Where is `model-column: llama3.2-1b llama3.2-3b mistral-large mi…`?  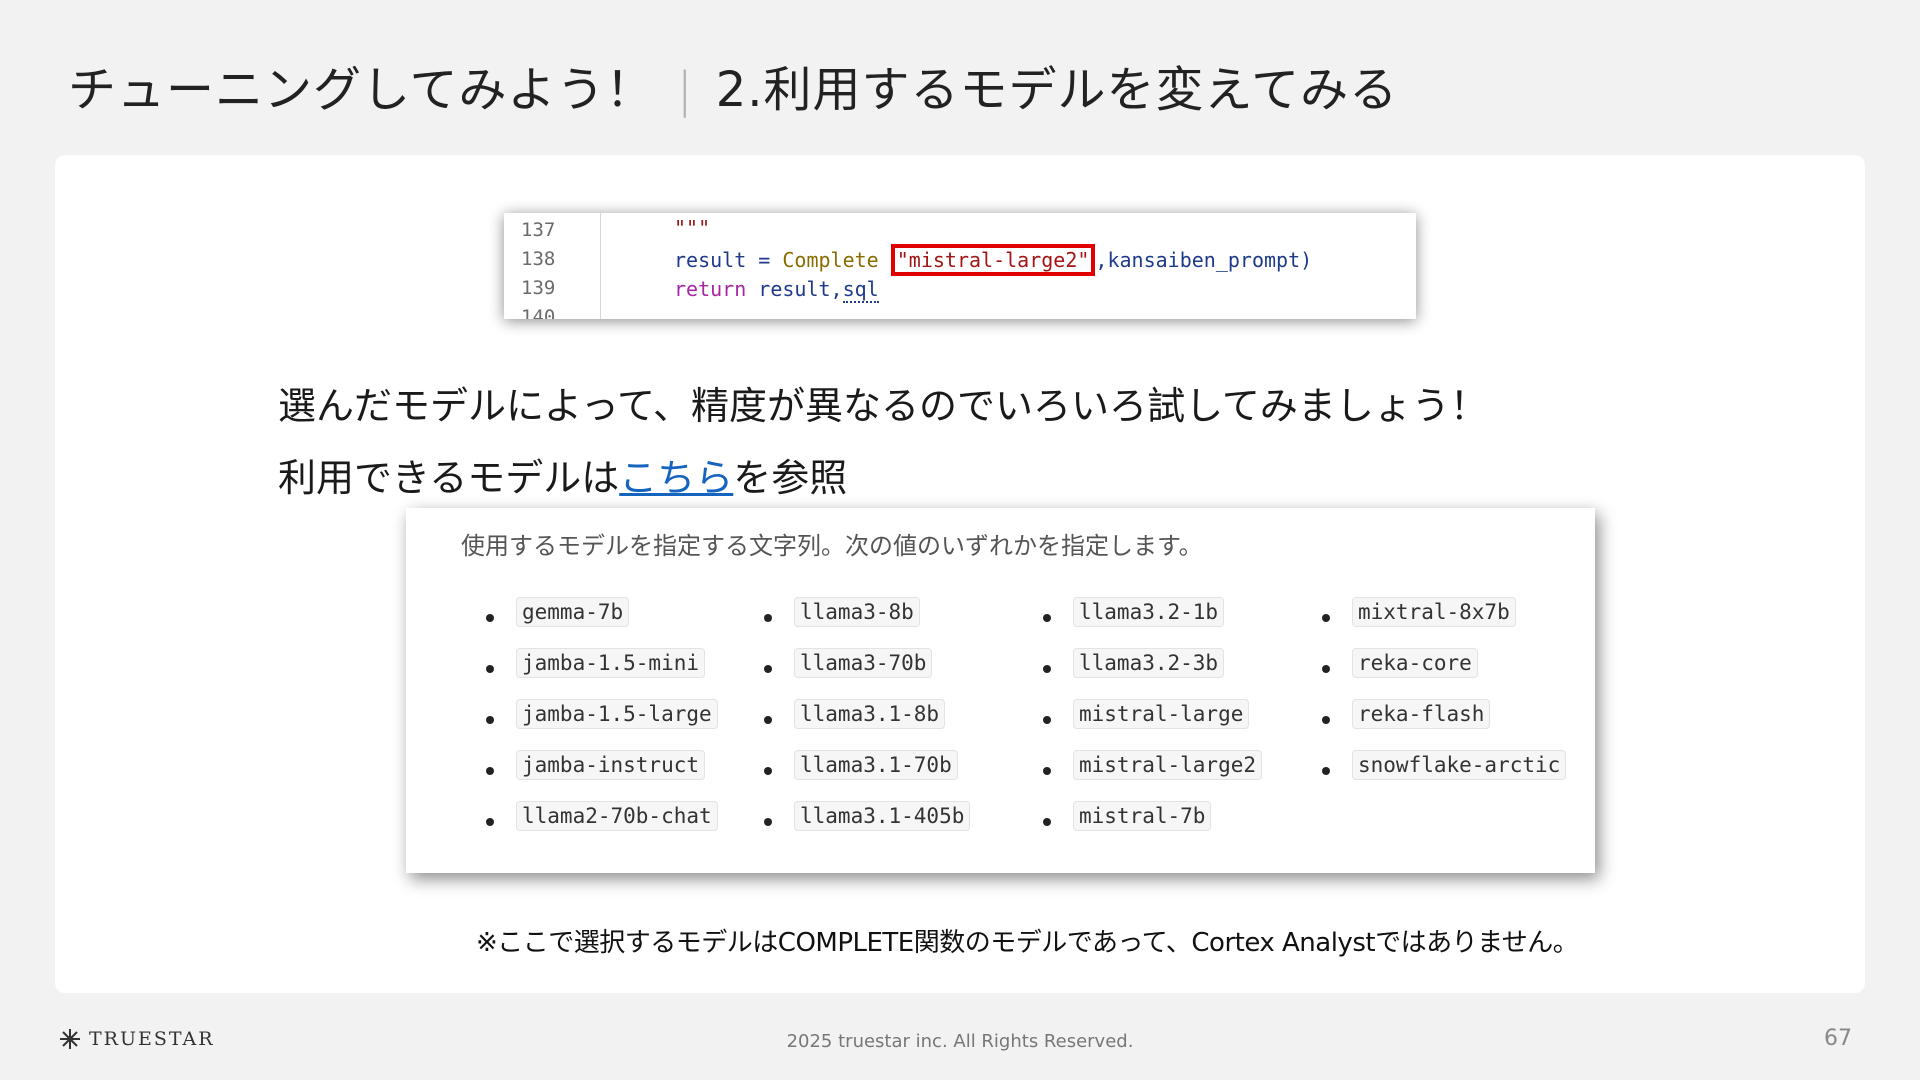
model-column: llama3.2-1b llama3.2-3b mistral-large mi… is located at coordinates (1153, 726).